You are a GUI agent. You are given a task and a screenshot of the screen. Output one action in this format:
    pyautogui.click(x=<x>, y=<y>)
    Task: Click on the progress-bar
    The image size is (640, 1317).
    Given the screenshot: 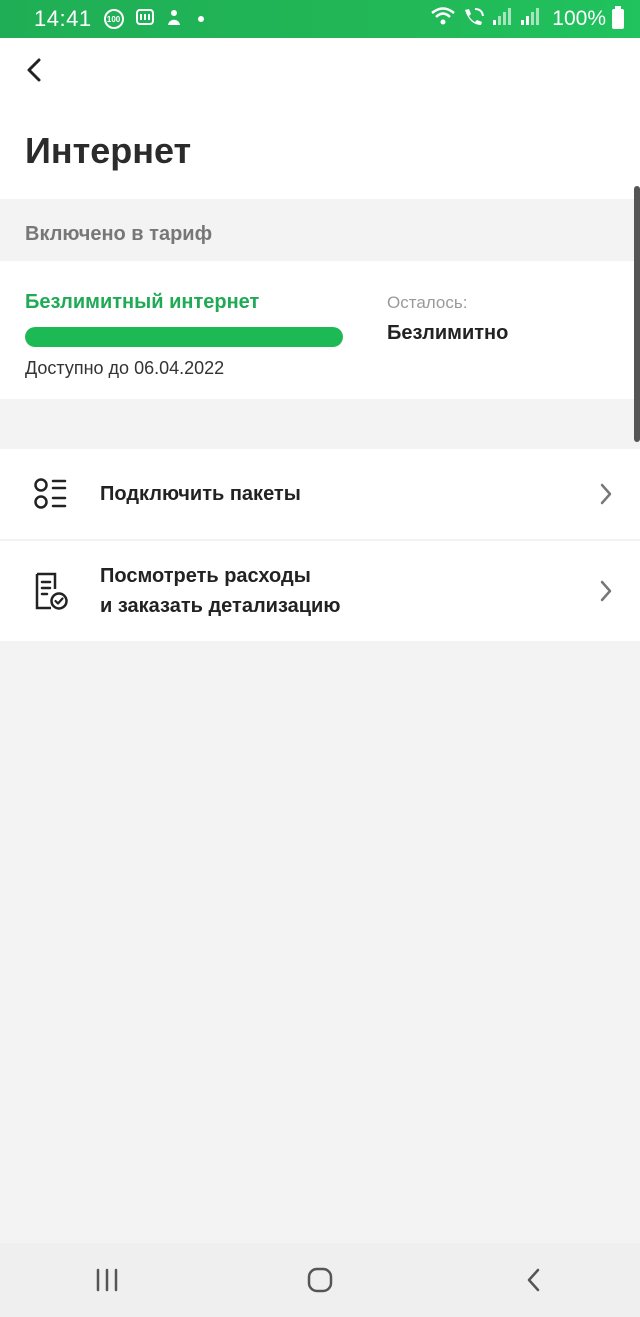 What is the action you would take?
    pyautogui.click(x=184, y=337)
    